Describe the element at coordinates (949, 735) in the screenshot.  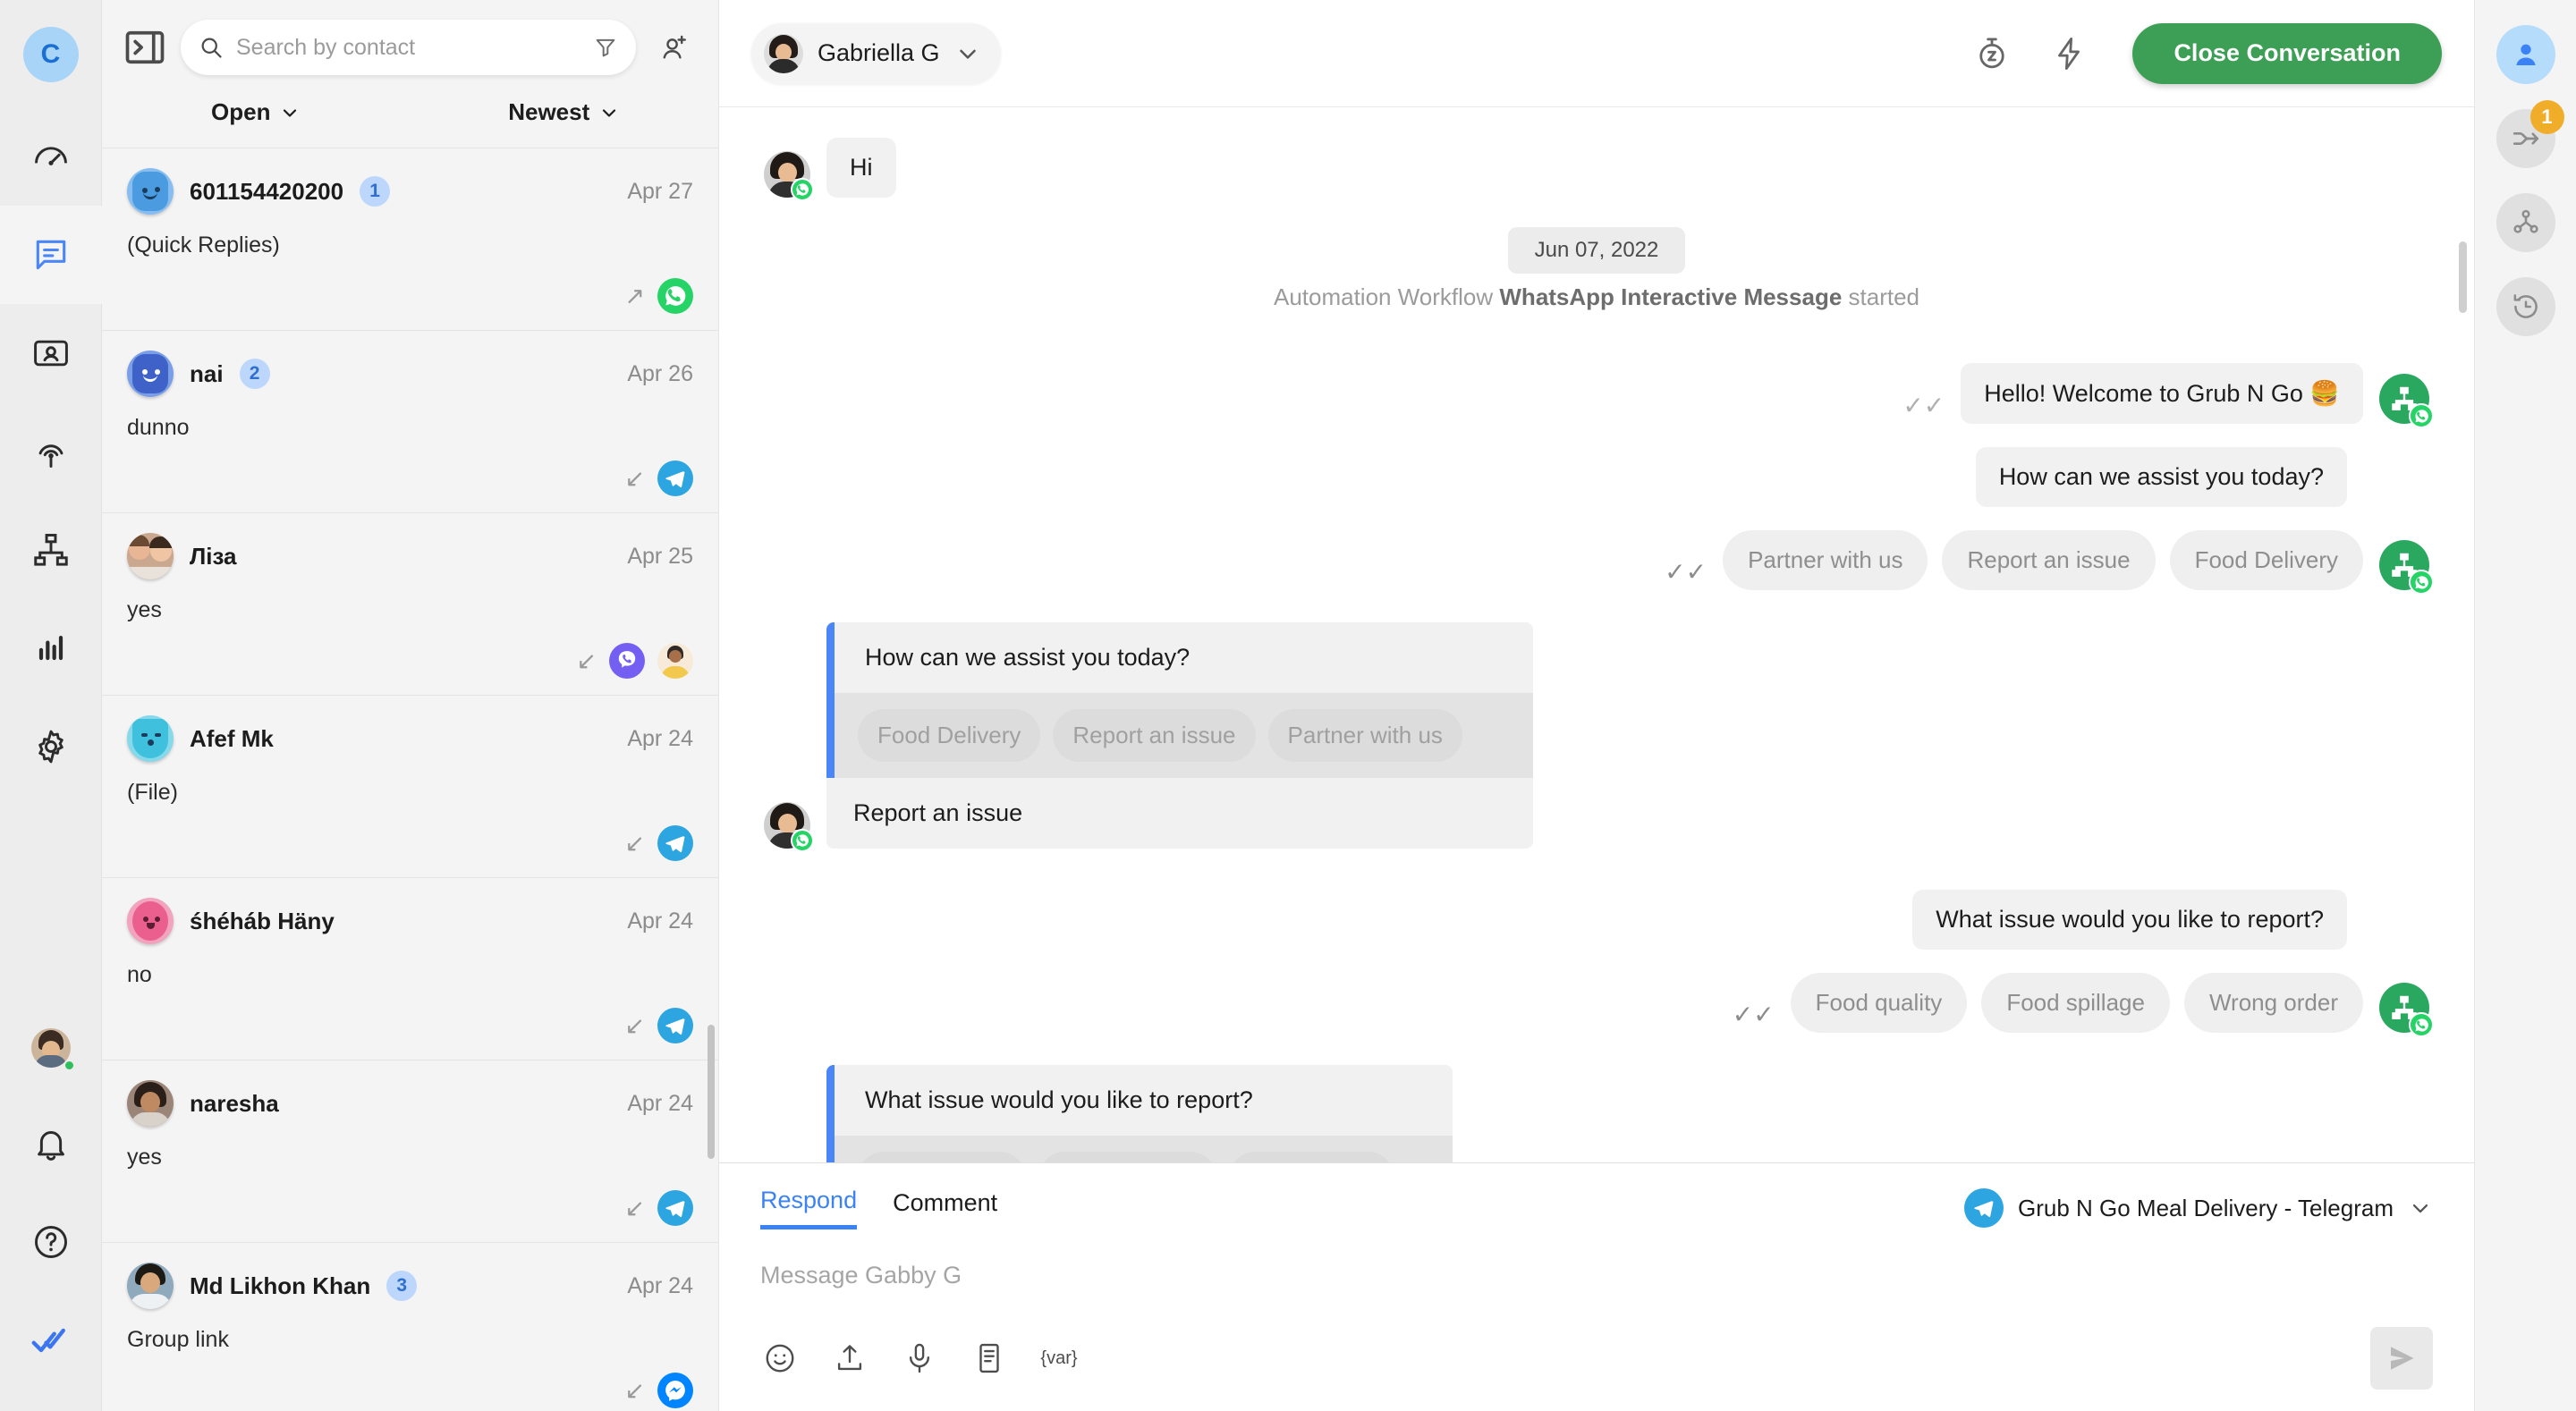
I see `card-option-chip: Food Delivery` at that location.